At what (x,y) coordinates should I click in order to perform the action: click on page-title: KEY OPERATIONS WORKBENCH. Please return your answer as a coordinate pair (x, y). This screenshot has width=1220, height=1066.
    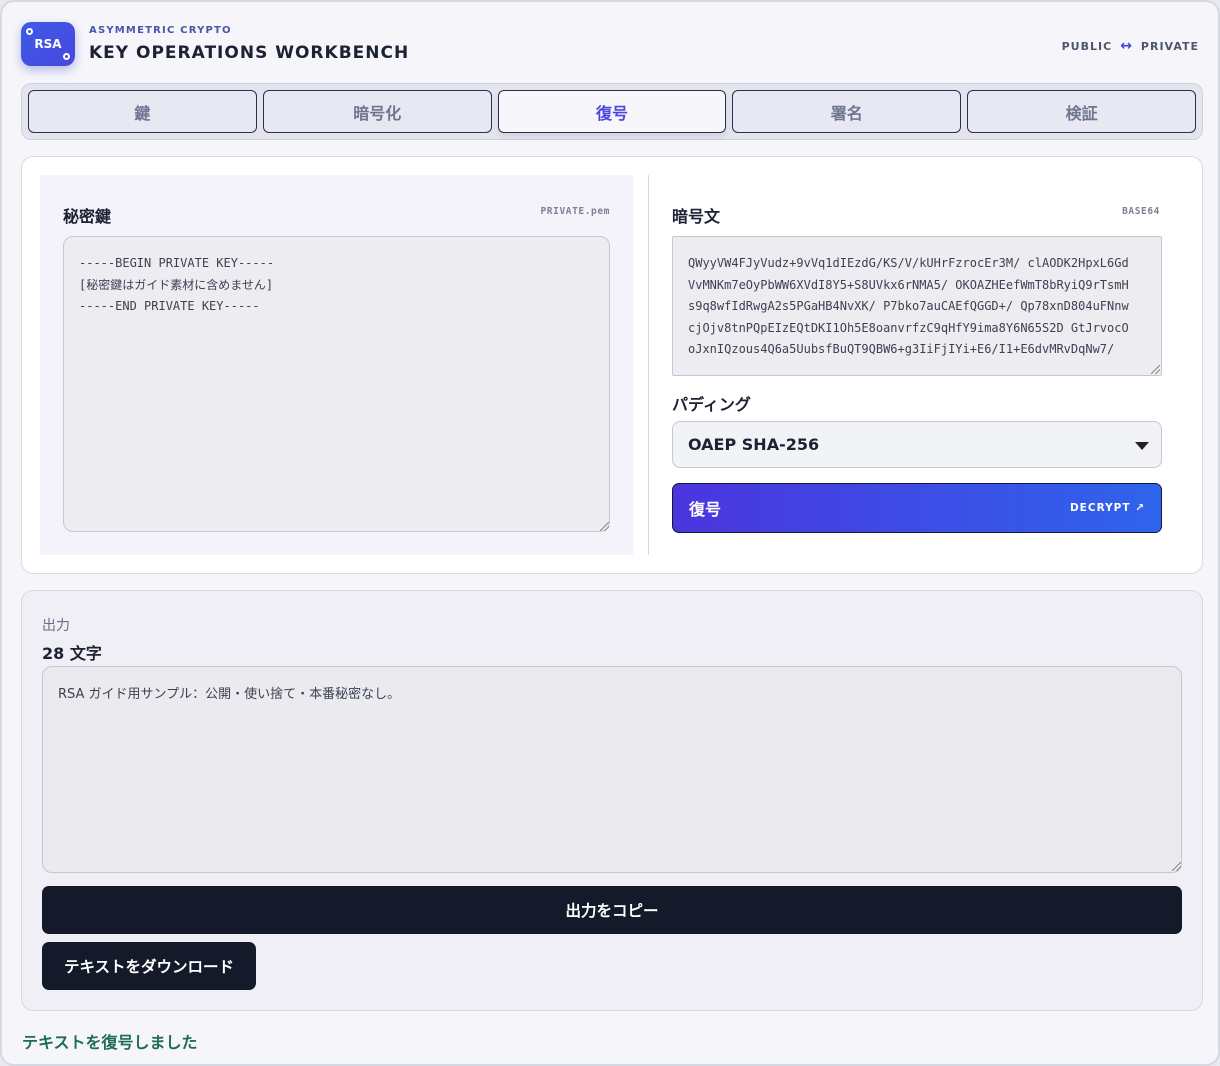
    Looking at the image, I should click on (249, 53).